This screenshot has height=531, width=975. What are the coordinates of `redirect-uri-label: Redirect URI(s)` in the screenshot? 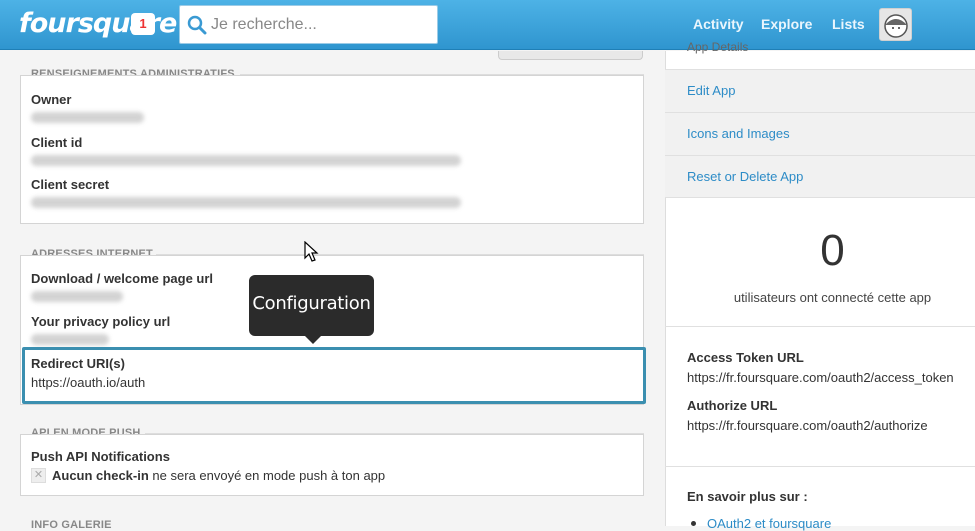 It's located at (78, 363).